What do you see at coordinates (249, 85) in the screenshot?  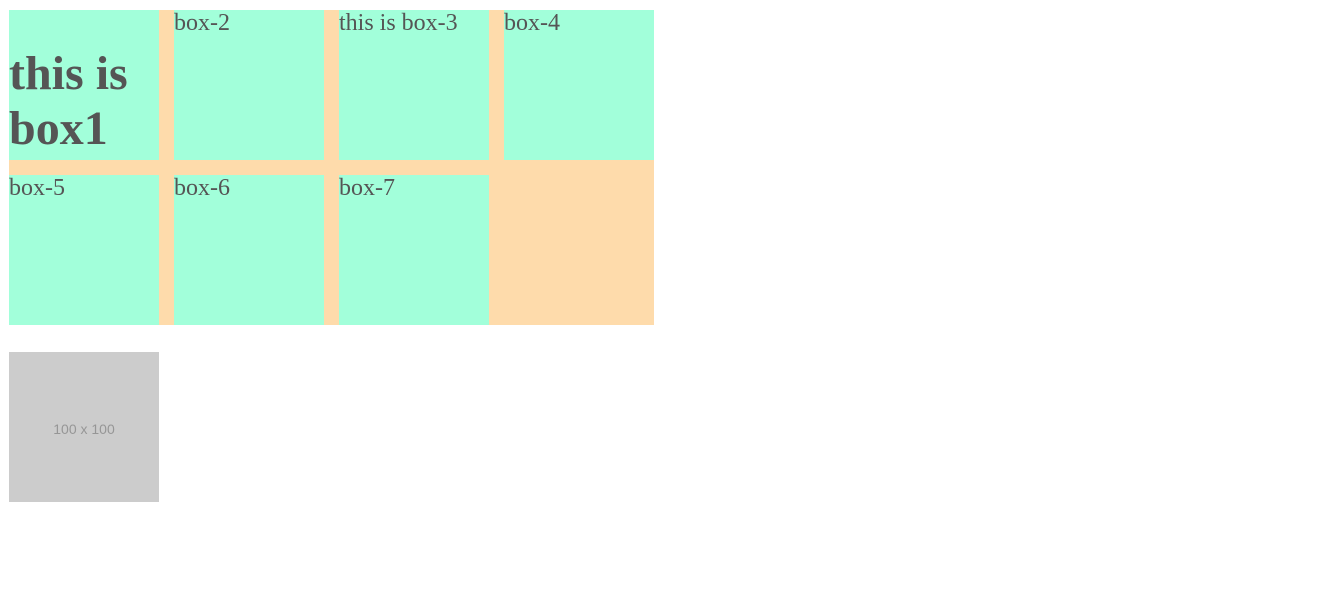 I see `box-2: box-2` at bounding box center [249, 85].